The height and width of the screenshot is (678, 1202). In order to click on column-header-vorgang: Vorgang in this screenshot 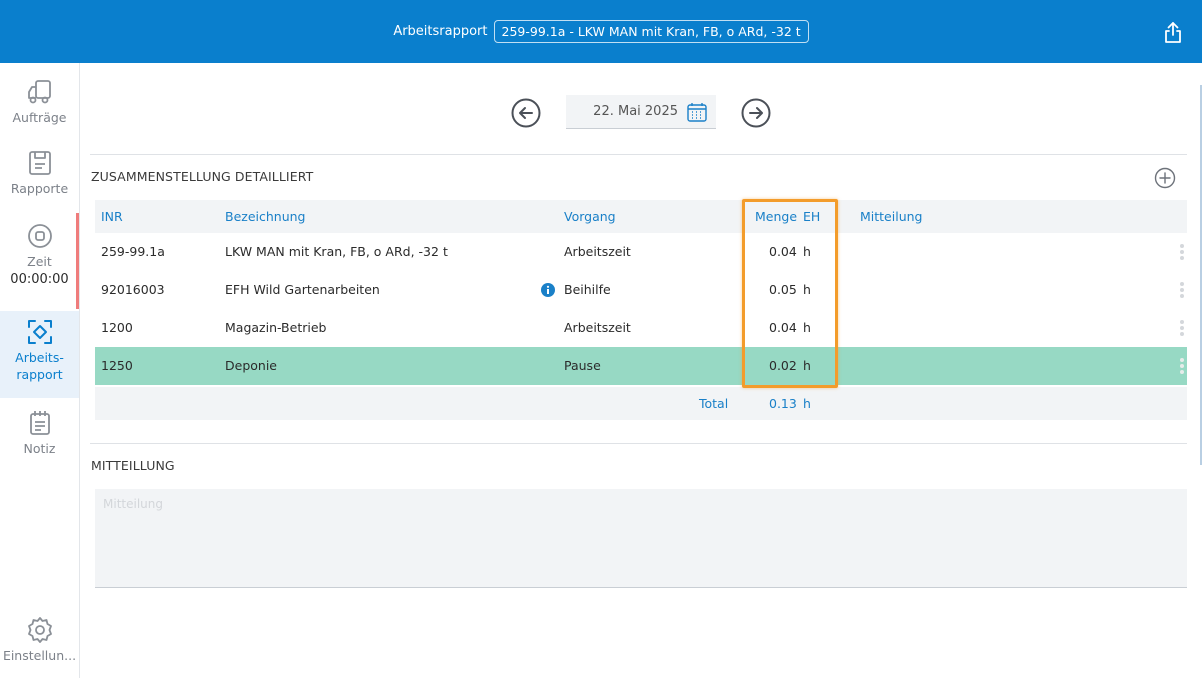, I will do `click(590, 216)`.